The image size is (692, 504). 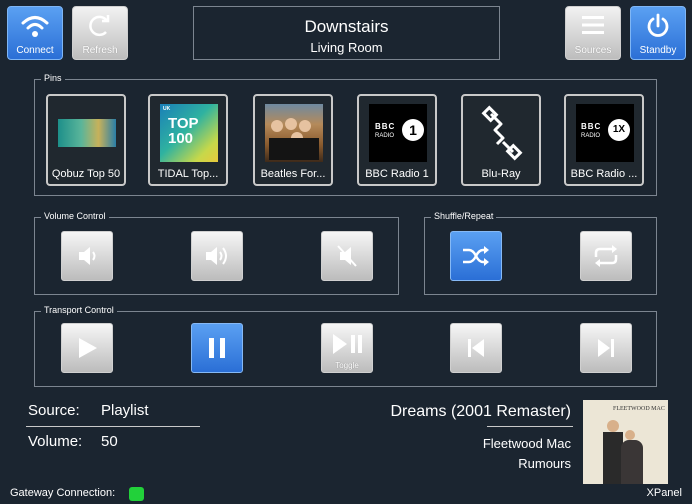 What do you see at coordinates (346, 26) in the screenshot?
I see `zone-name: Downstairs` at bounding box center [346, 26].